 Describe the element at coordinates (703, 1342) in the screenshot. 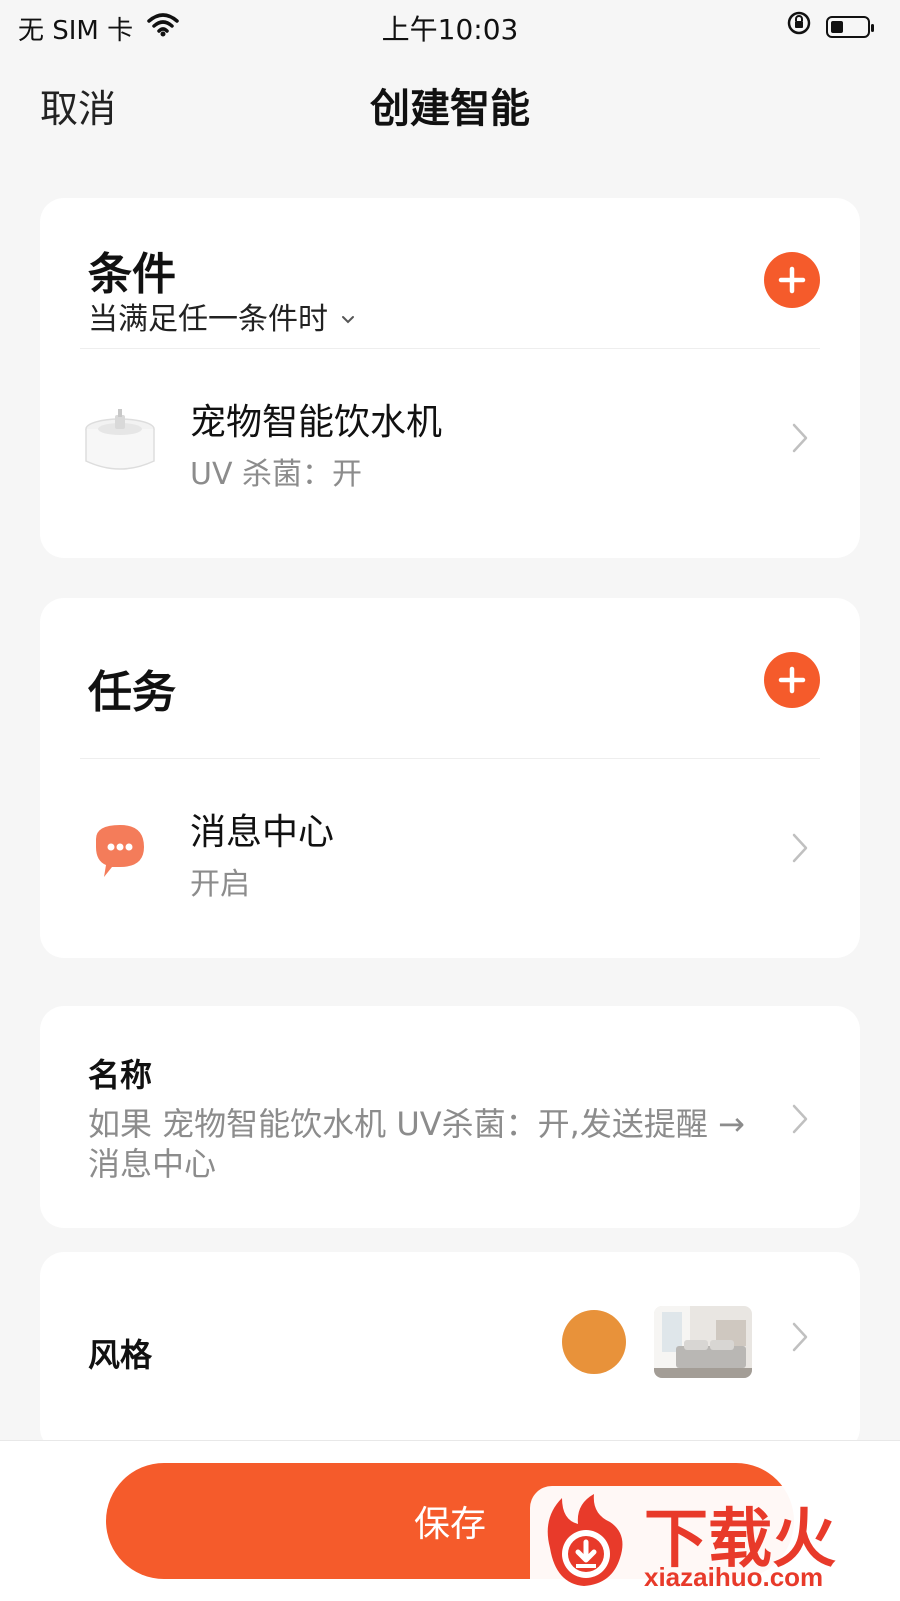

I see `bedroom-image` at that location.